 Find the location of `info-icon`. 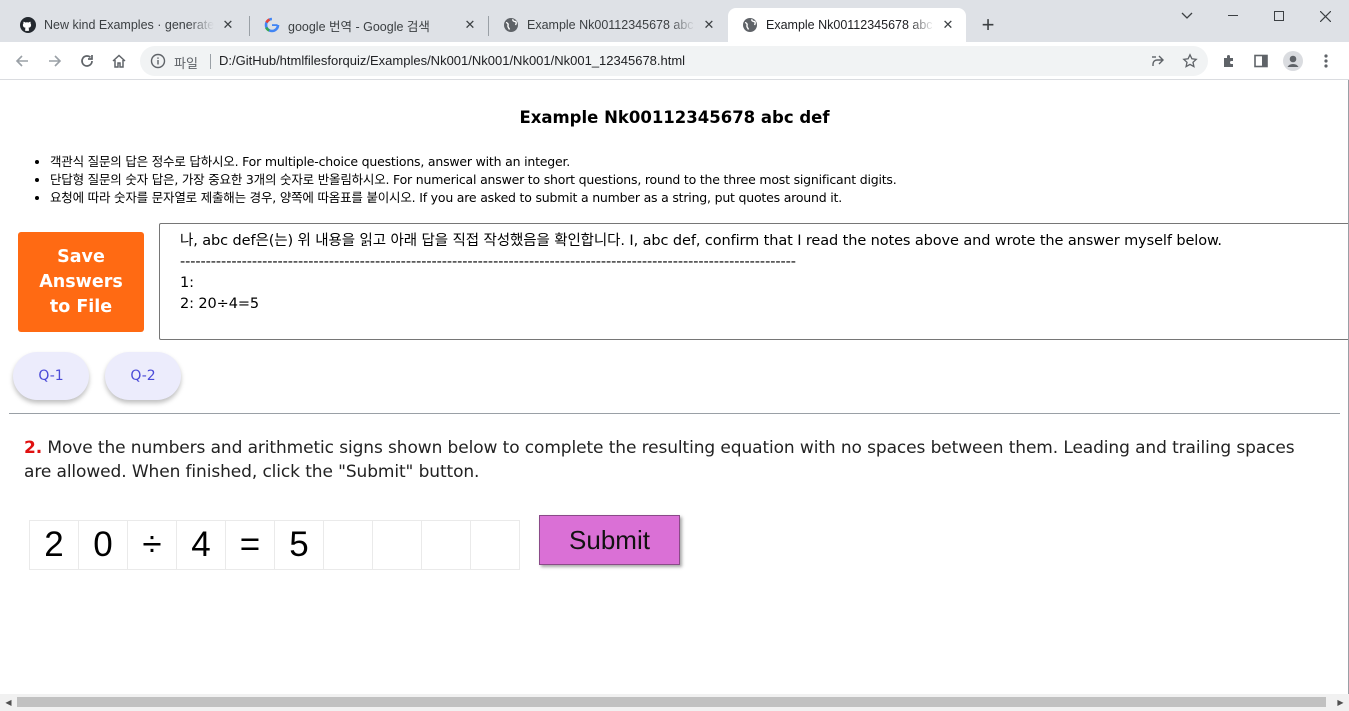

info-icon is located at coordinates (158, 61).